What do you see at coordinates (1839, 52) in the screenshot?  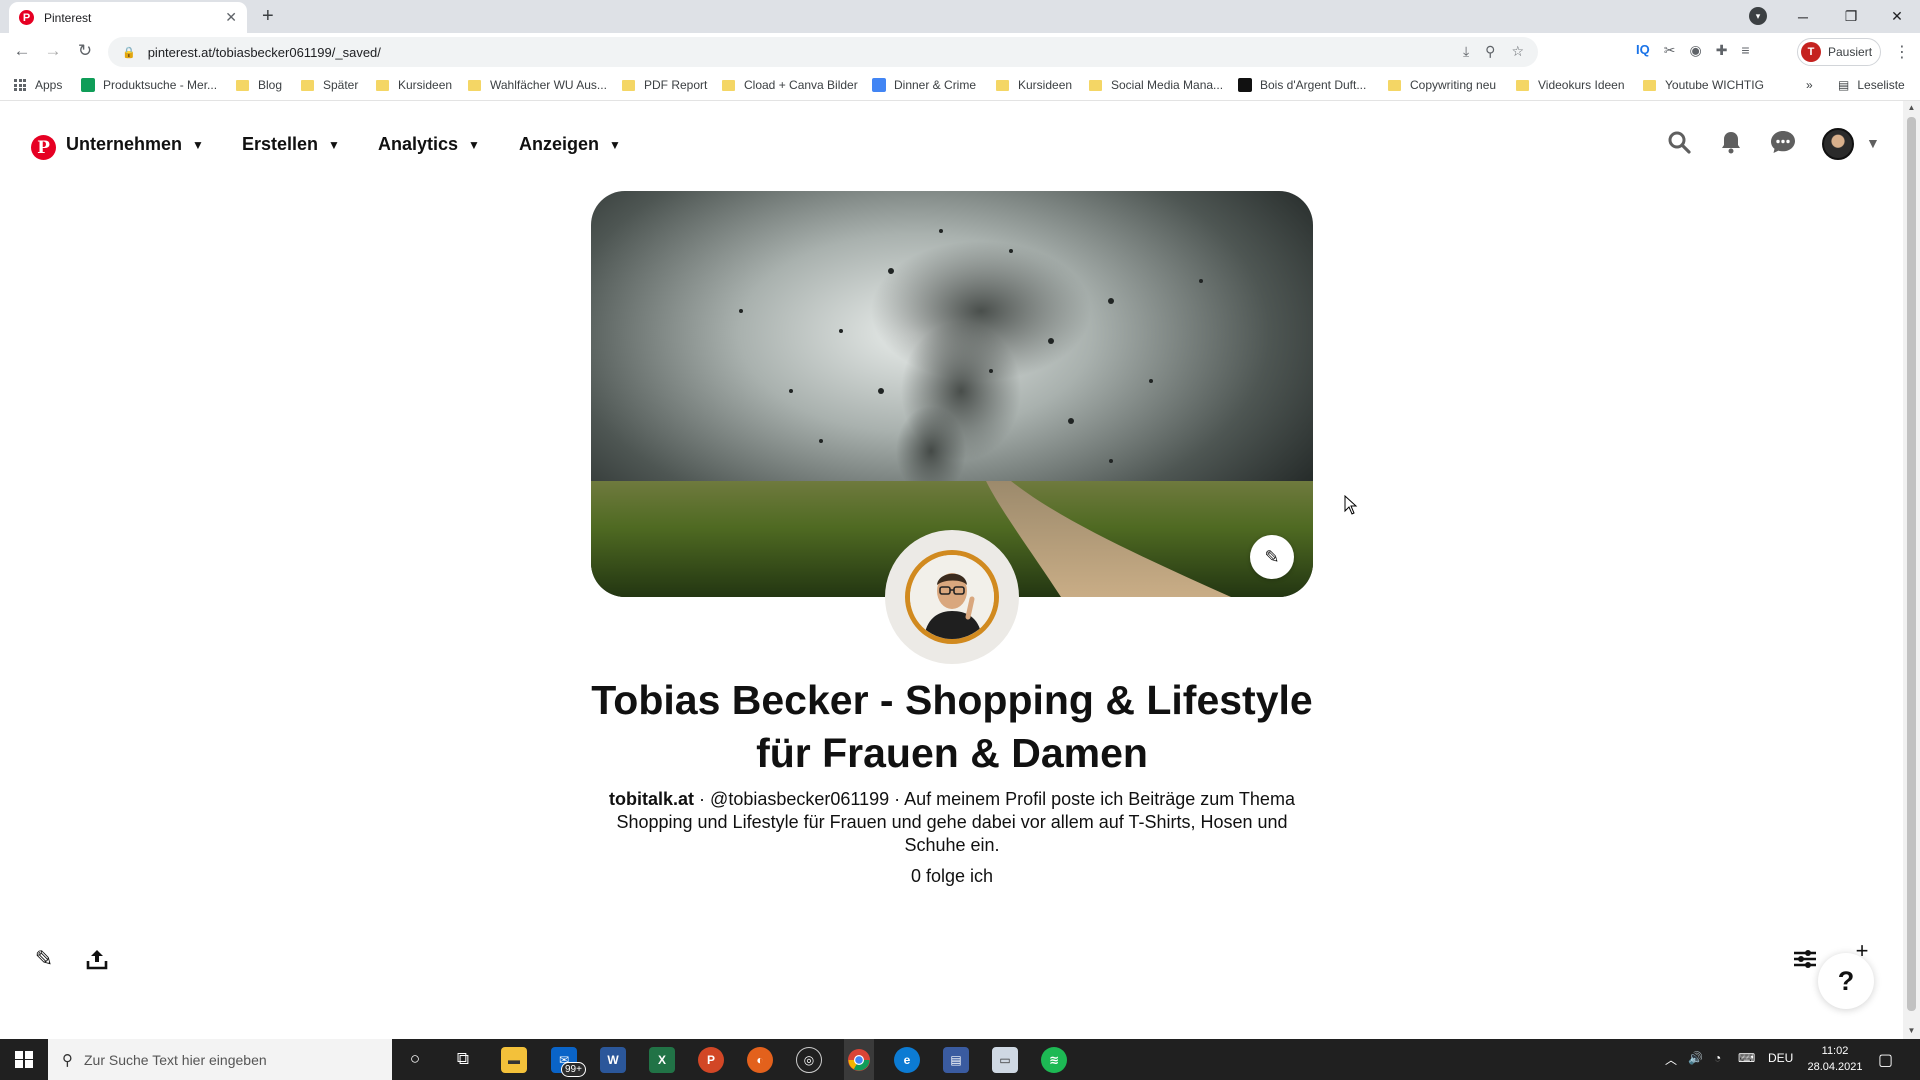 I see `browser-profile-button: T Pausiert` at bounding box center [1839, 52].